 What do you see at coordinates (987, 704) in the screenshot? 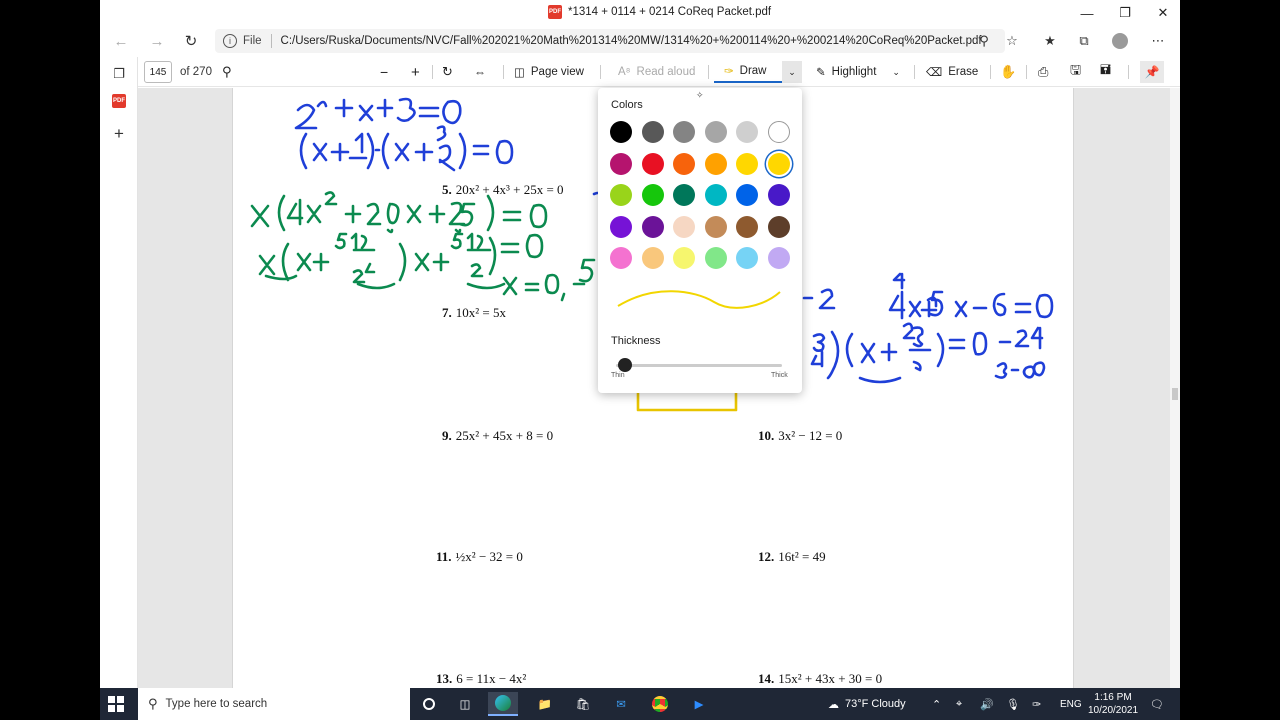
I see `volume-icon: 🔊` at bounding box center [987, 704].